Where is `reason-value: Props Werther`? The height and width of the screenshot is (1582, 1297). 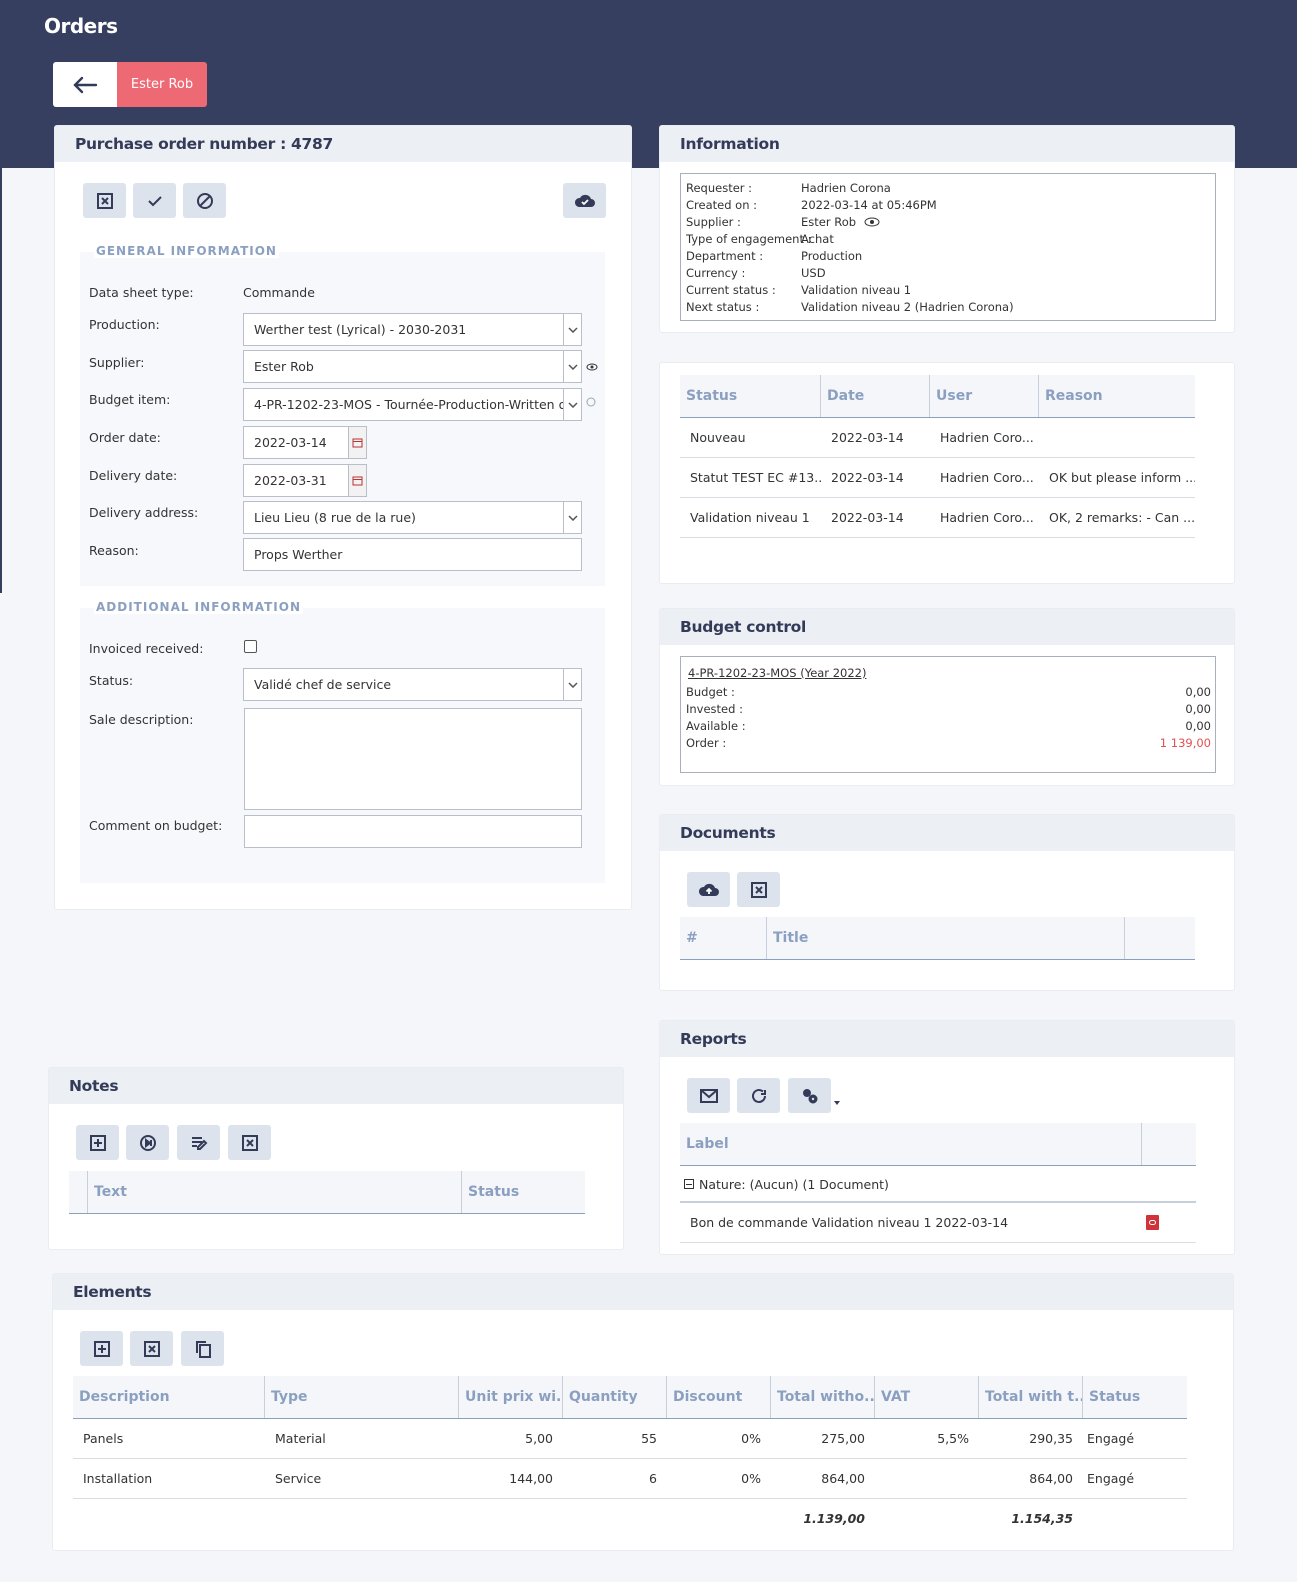
reason-value: Props Werther is located at coordinates (298, 554).